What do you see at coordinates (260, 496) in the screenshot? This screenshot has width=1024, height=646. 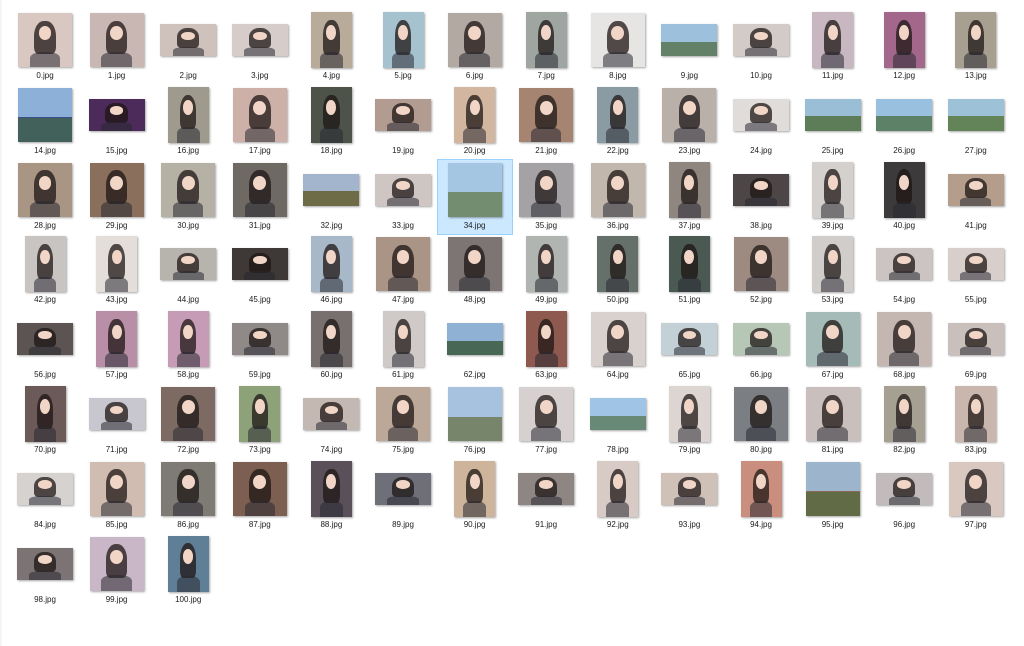 I see `file-item: 87.jpg` at bounding box center [260, 496].